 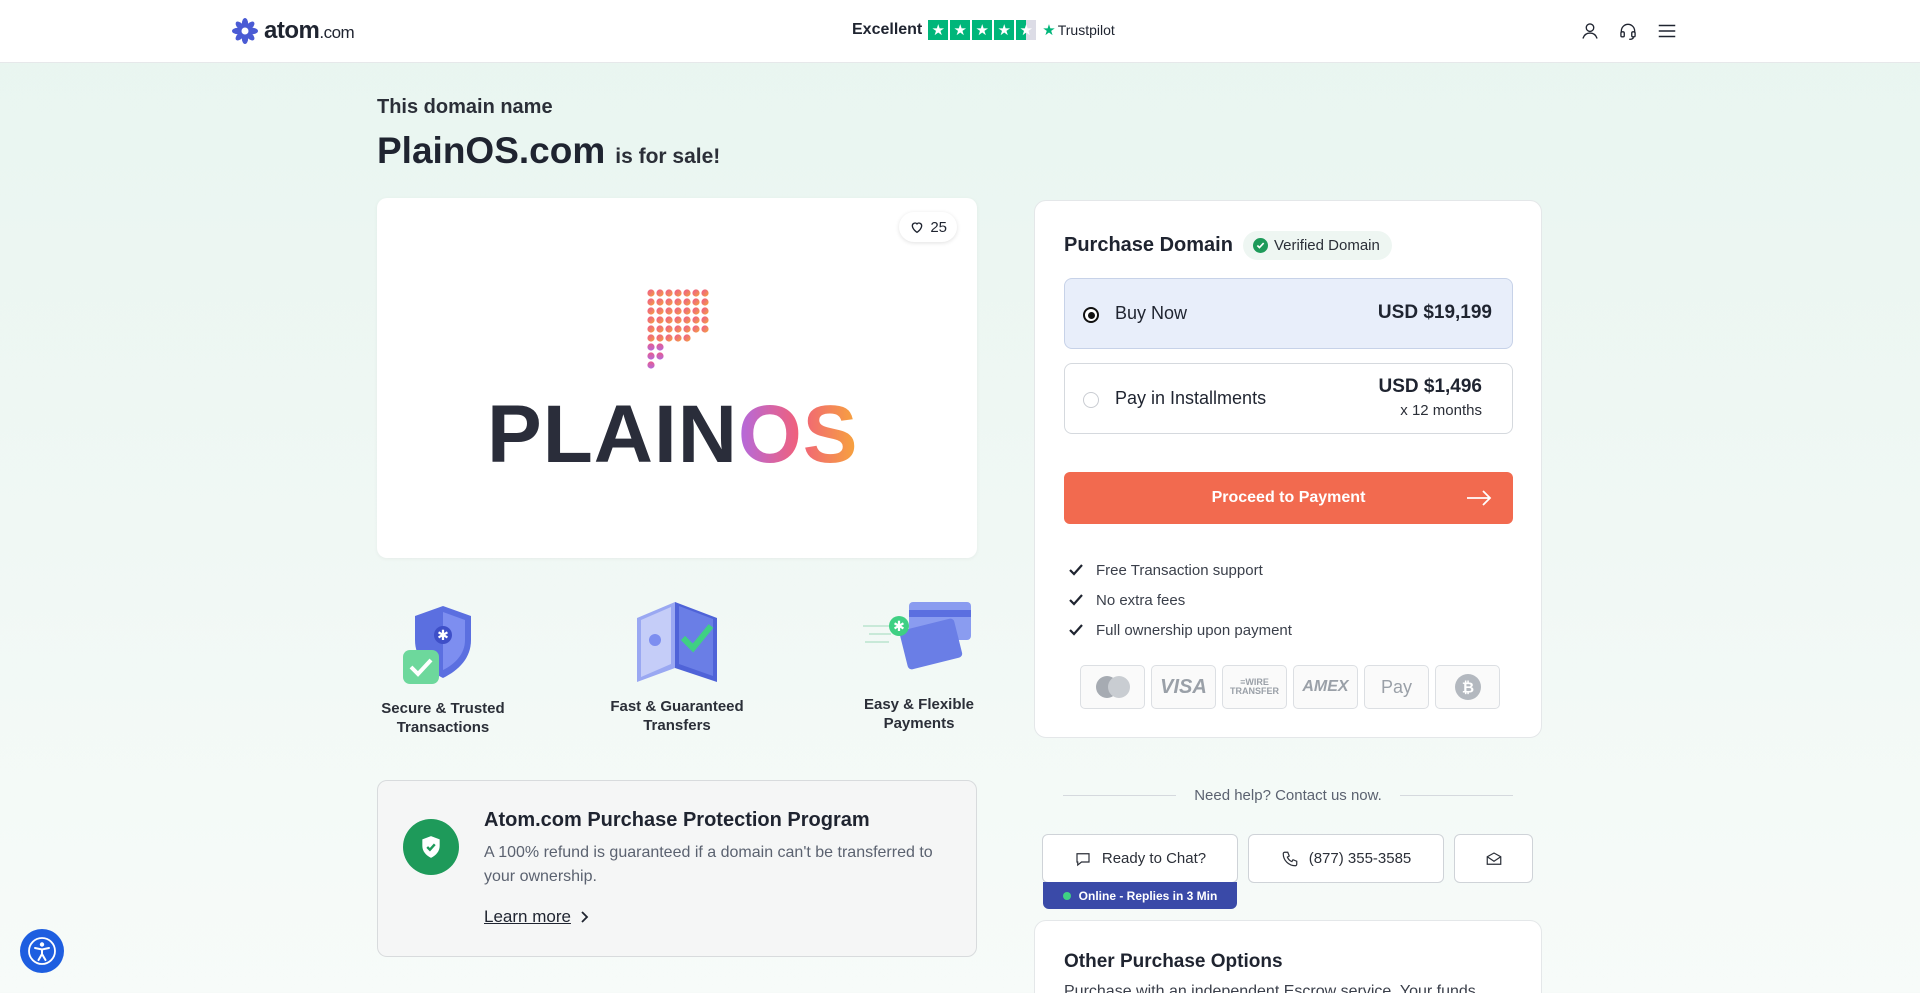 I want to click on feature-fast: Fast & Guaranteed Transfers, so click(x=677, y=666).